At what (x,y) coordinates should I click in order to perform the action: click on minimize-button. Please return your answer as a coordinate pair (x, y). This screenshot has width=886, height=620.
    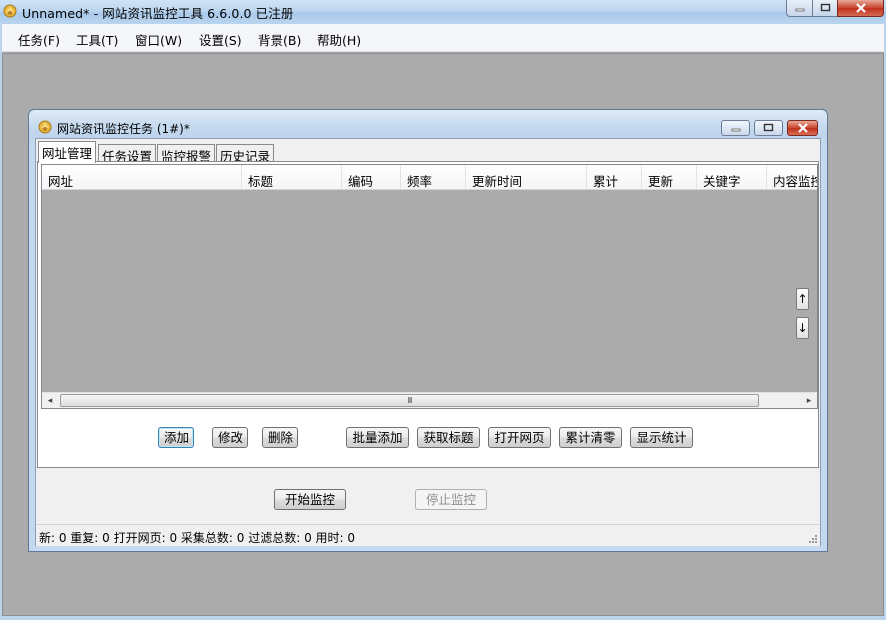
    Looking at the image, I should click on (799, 8).